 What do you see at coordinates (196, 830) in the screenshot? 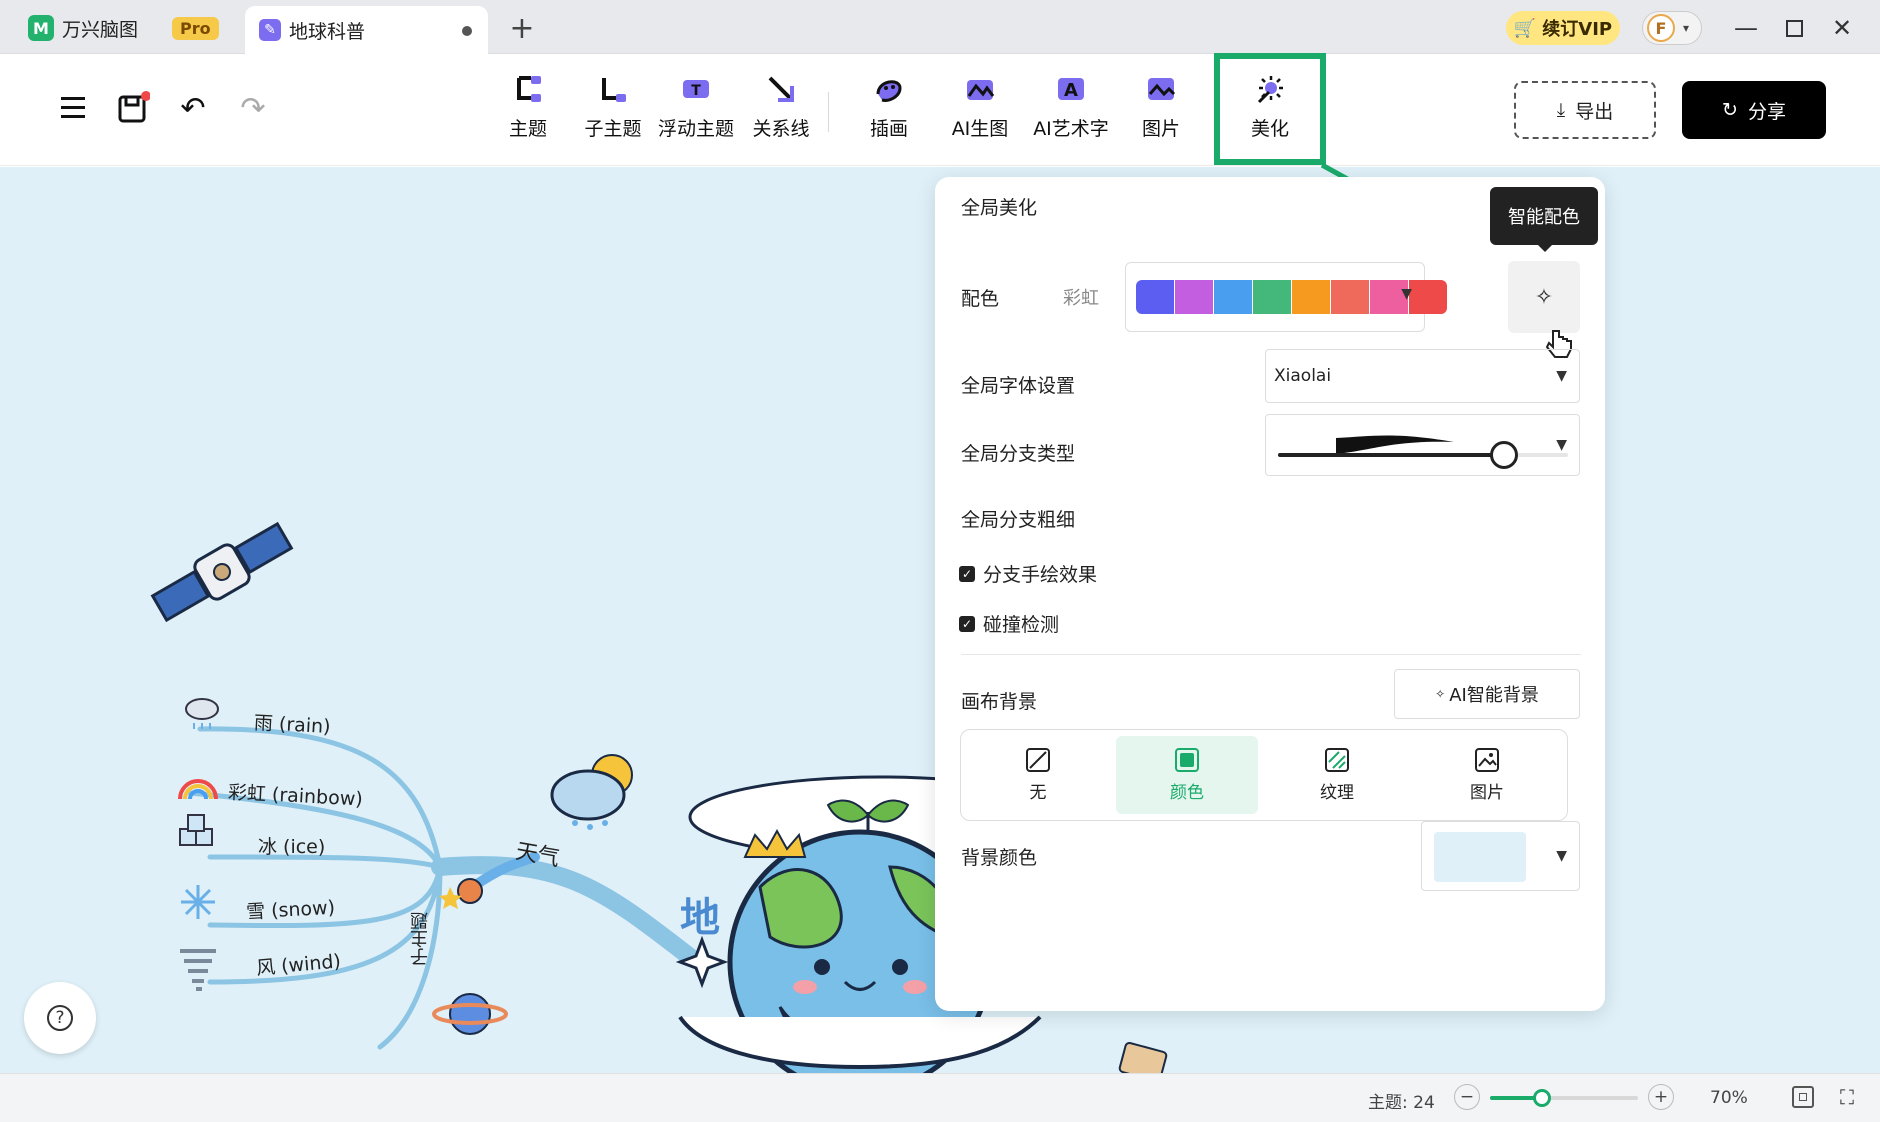
I see `ice-icon` at bounding box center [196, 830].